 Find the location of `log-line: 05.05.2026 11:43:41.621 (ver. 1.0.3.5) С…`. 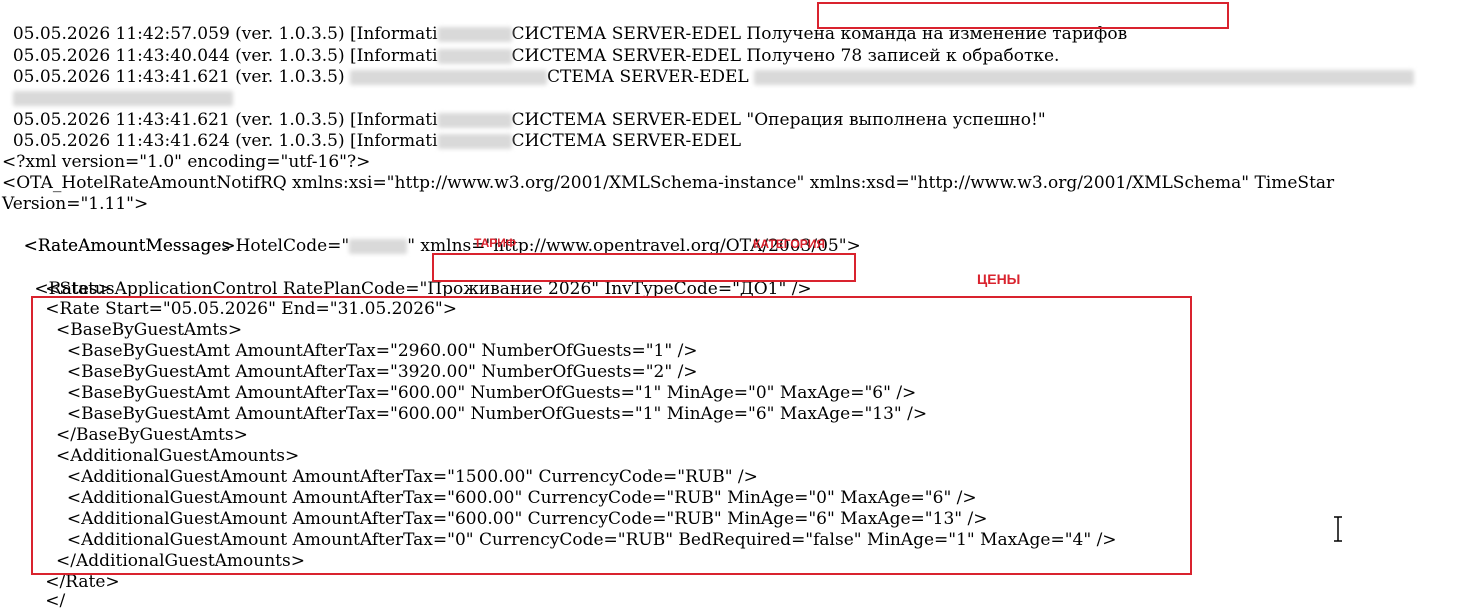

log-line: 05.05.2026 11:43:41.621 (ver. 1.0.3.5) С… is located at coordinates (708, 66).